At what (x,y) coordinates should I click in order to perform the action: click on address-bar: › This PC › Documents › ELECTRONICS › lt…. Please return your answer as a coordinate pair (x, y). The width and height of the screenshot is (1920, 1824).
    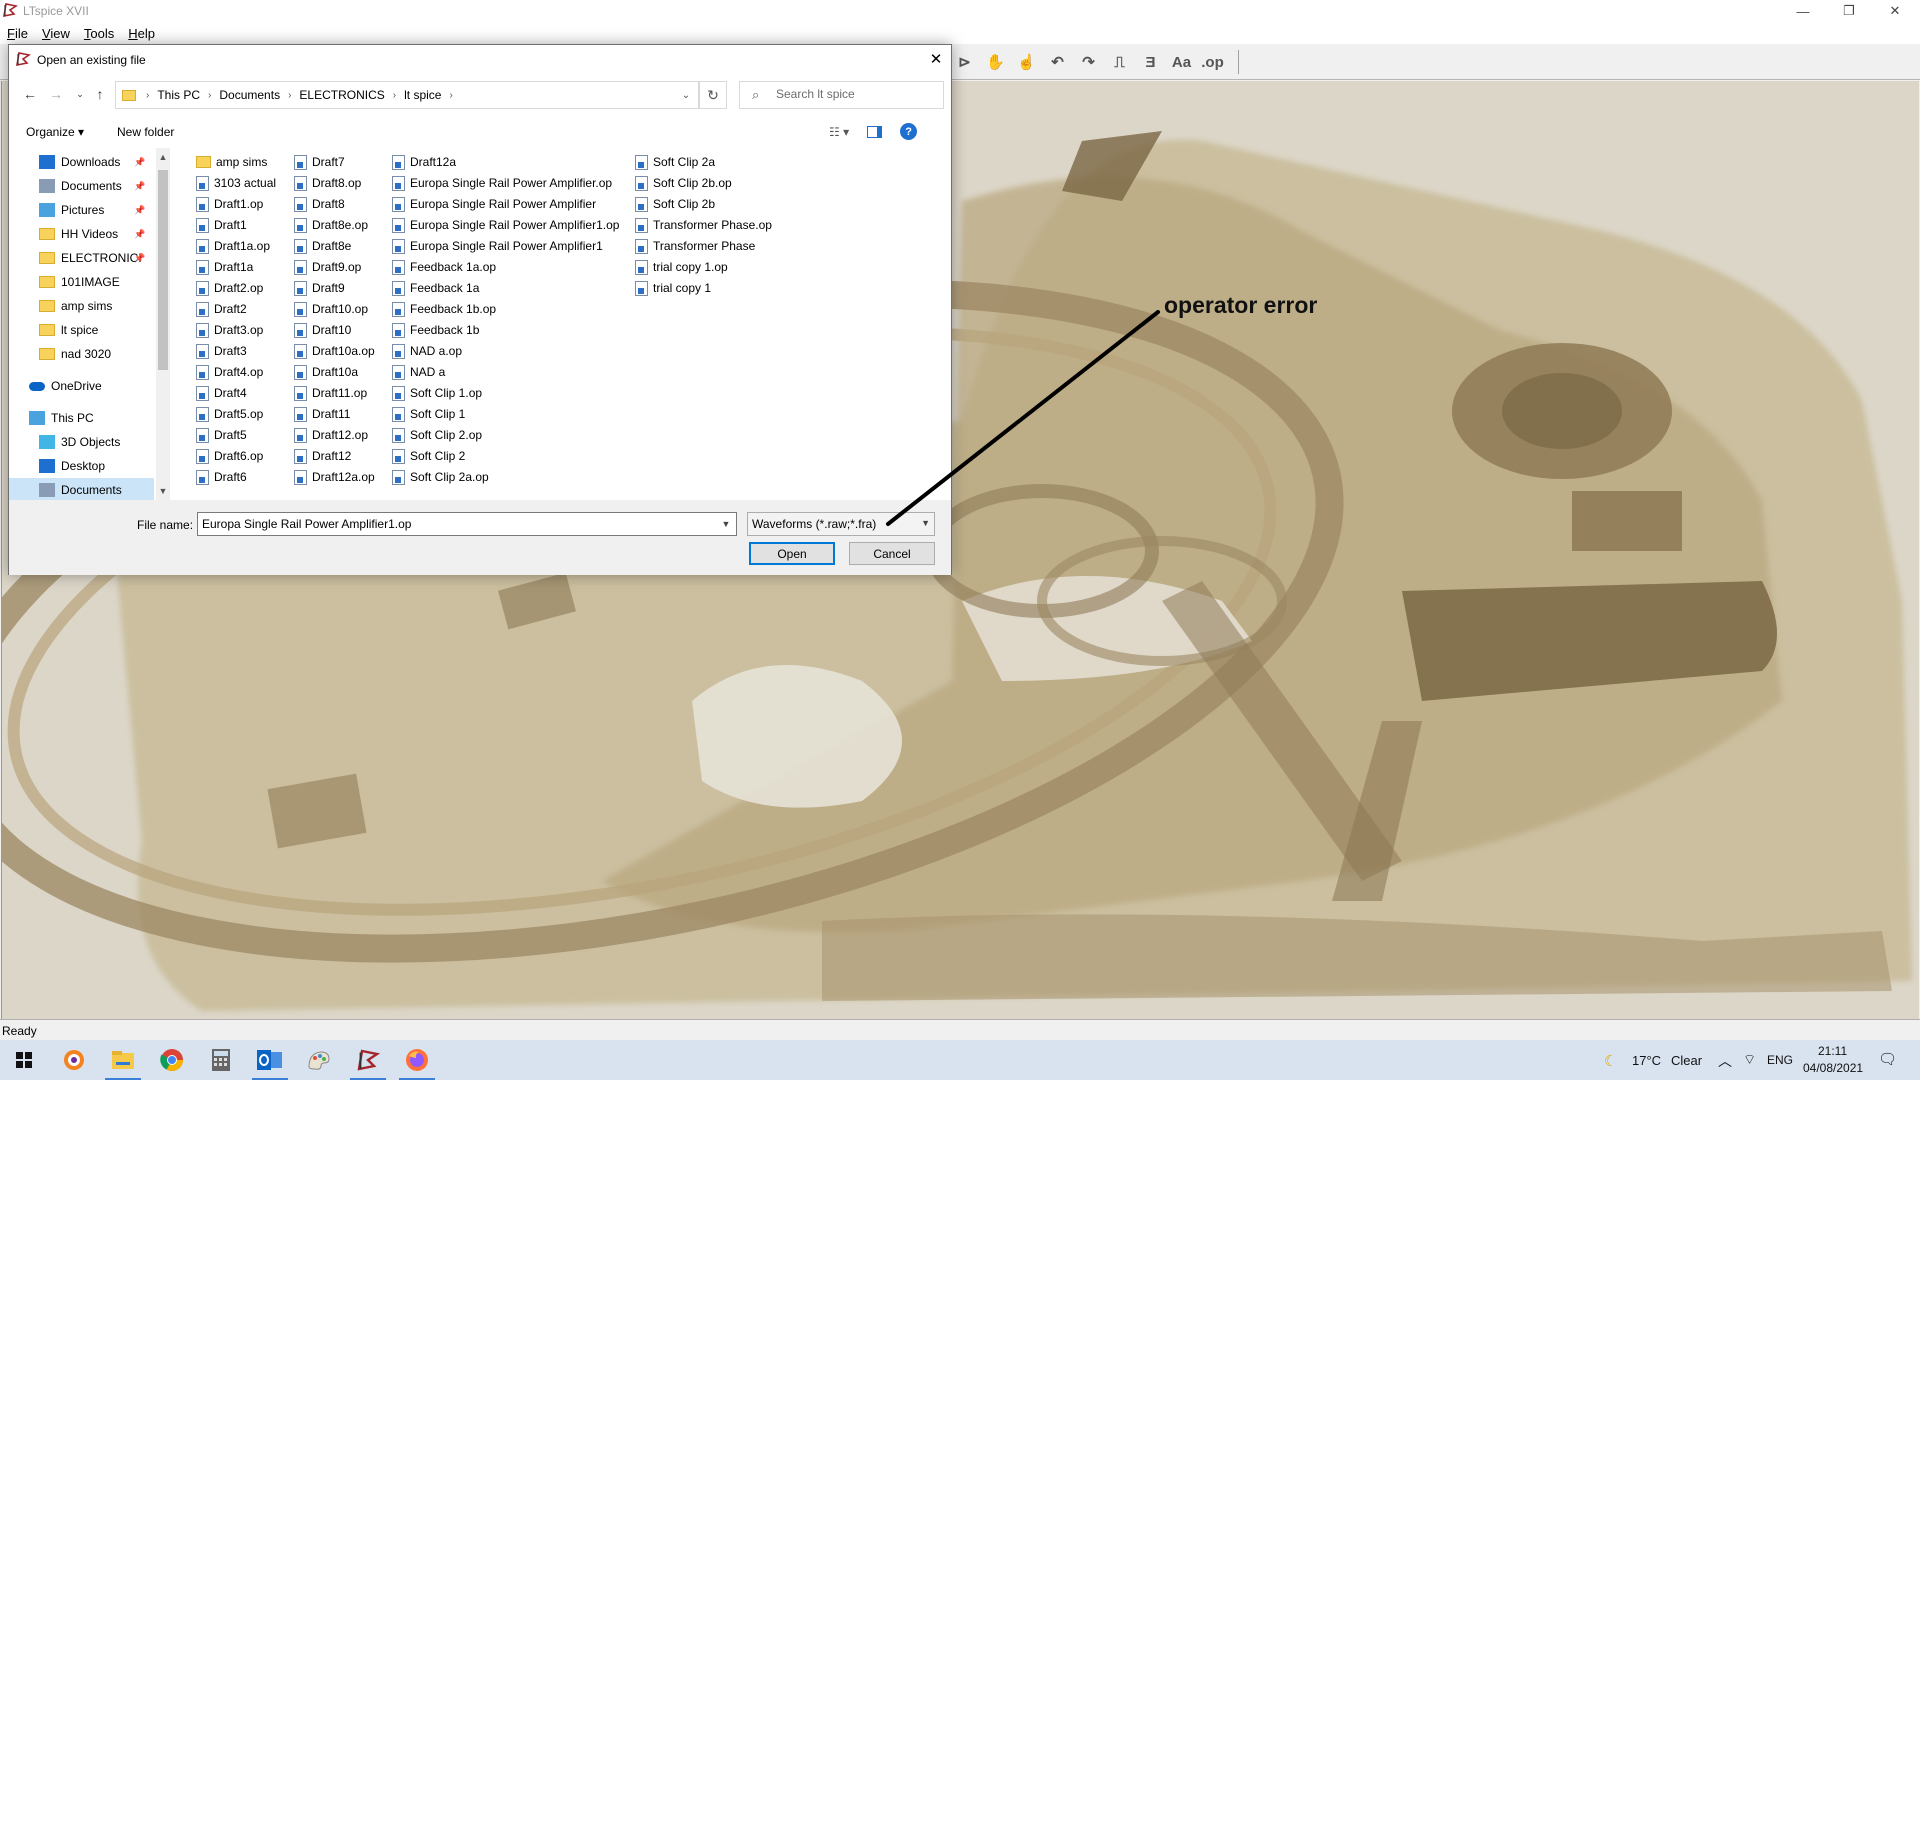
    Looking at the image, I should click on (407, 95).